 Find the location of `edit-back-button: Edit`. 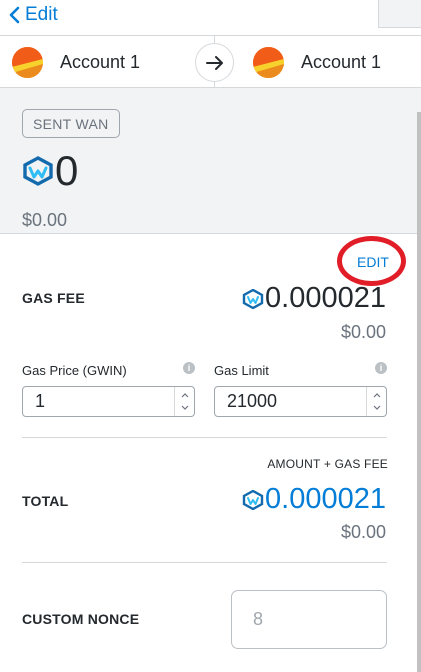

edit-back-button: Edit is located at coordinates (33, 15).